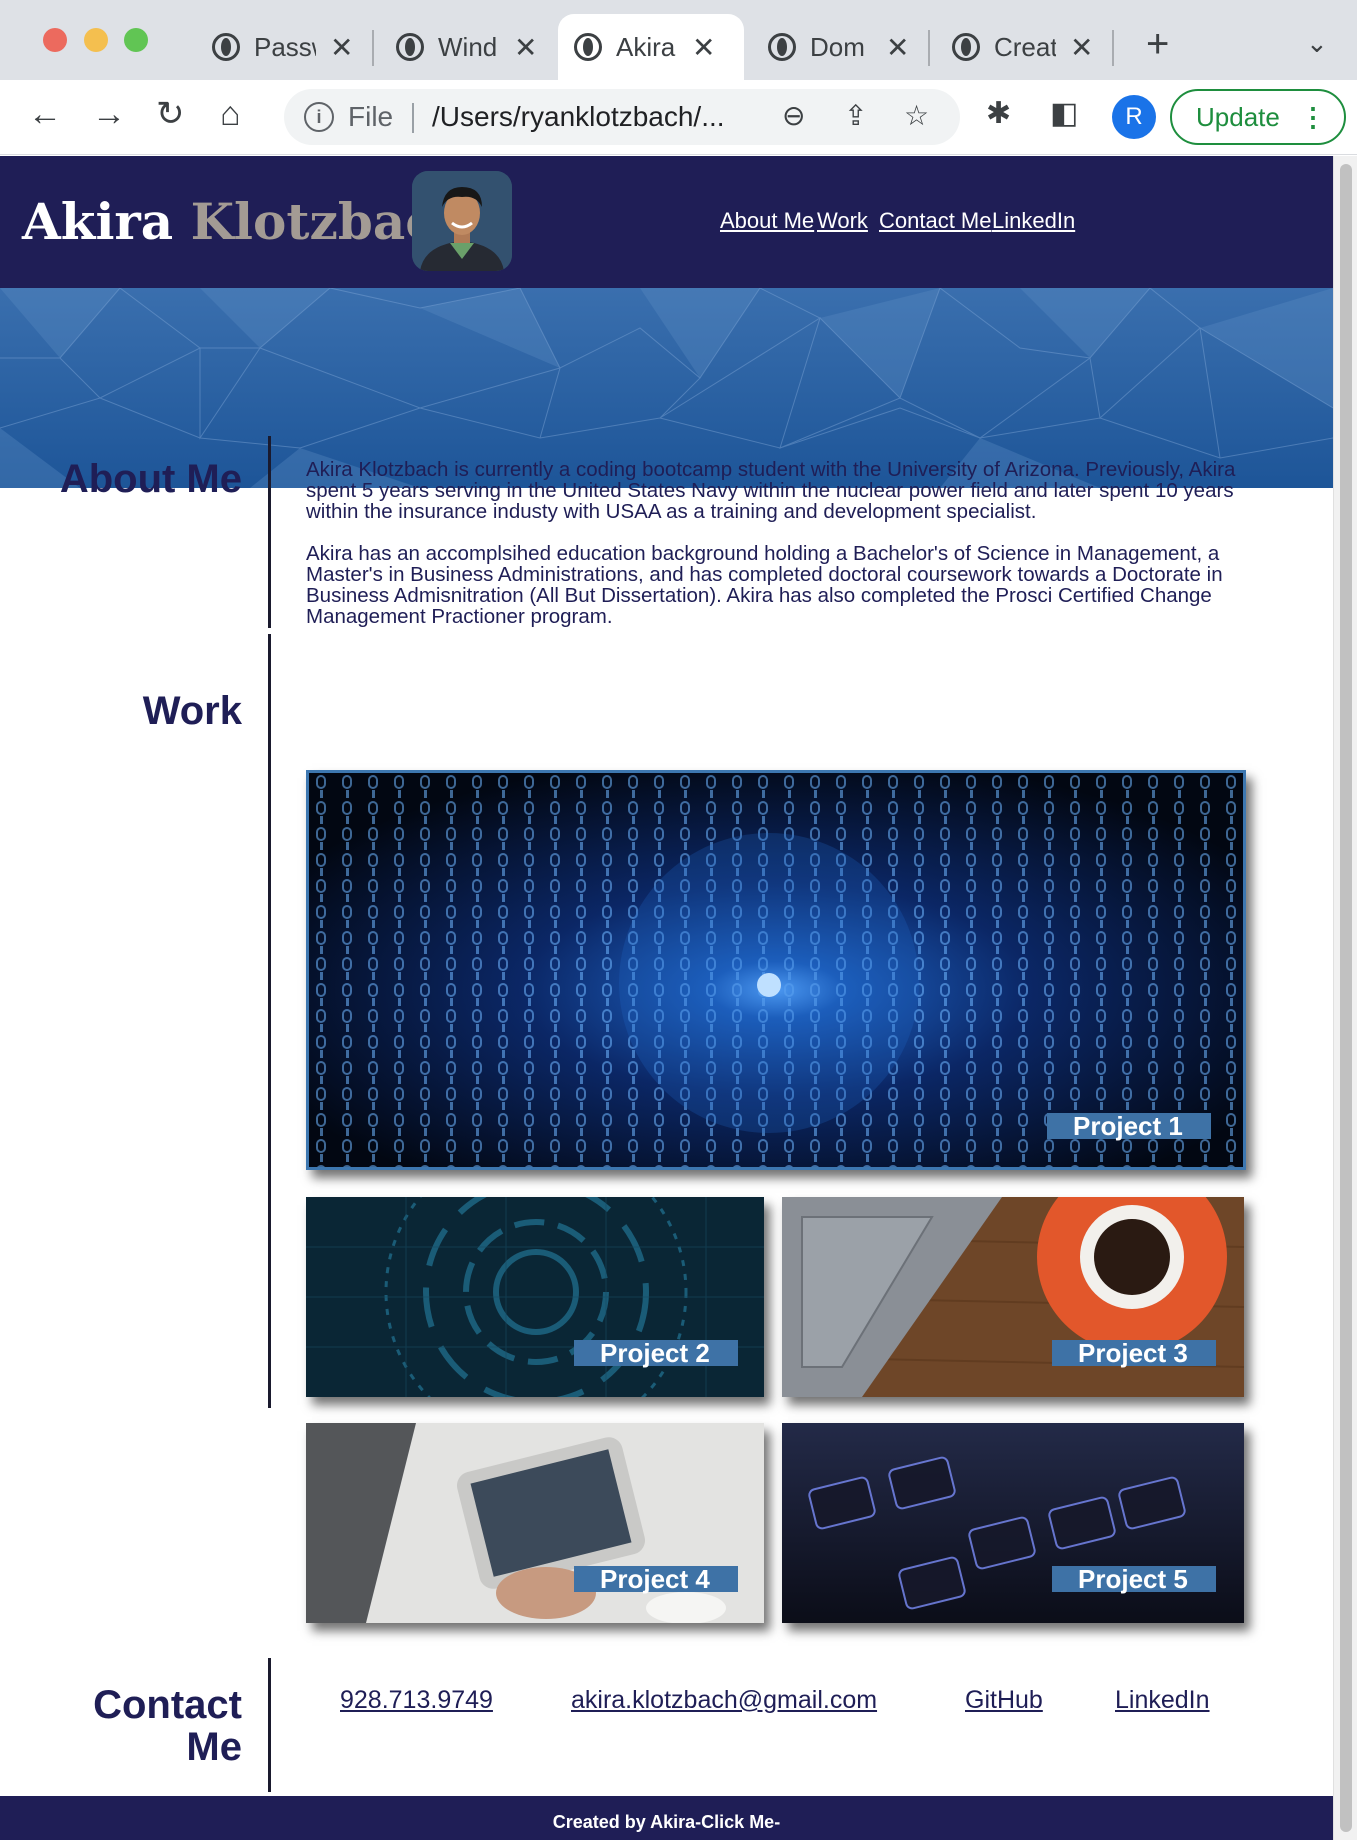 The width and height of the screenshot is (1357, 1840). What do you see at coordinates (998, 113) in the screenshot?
I see `extensions-puzzle-icon: ✱` at bounding box center [998, 113].